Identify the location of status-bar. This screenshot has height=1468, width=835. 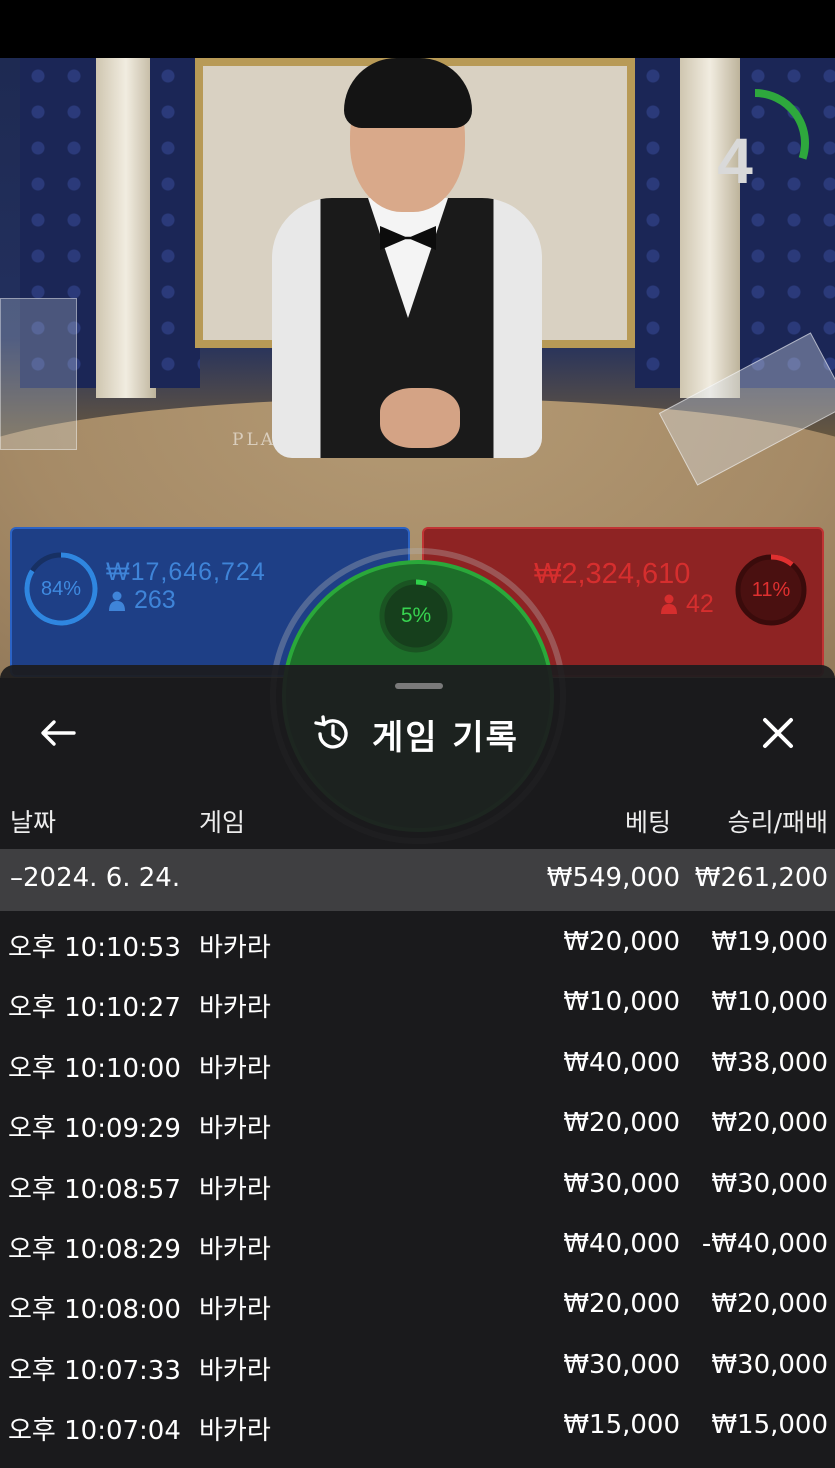
(417, 29).